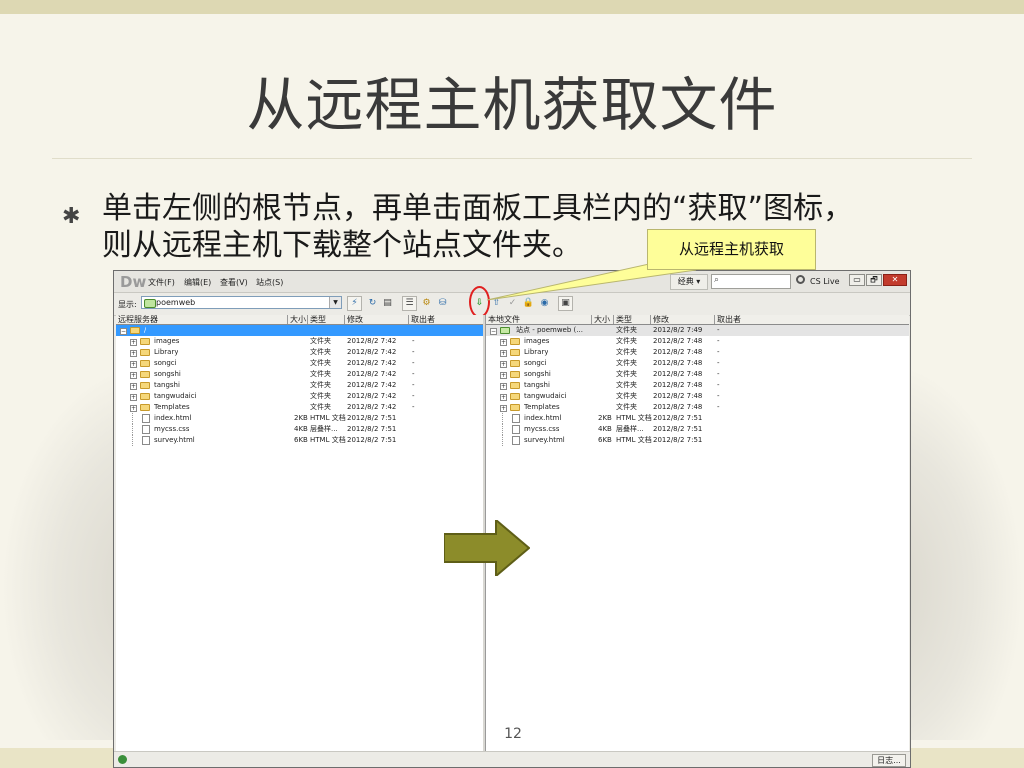 The width and height of the screenshot is (1024, 768). What do you see at coordinates (161, 282) in the screenshot?
I see `menu-file: 文件(F)` at bounding box center [161, 282].